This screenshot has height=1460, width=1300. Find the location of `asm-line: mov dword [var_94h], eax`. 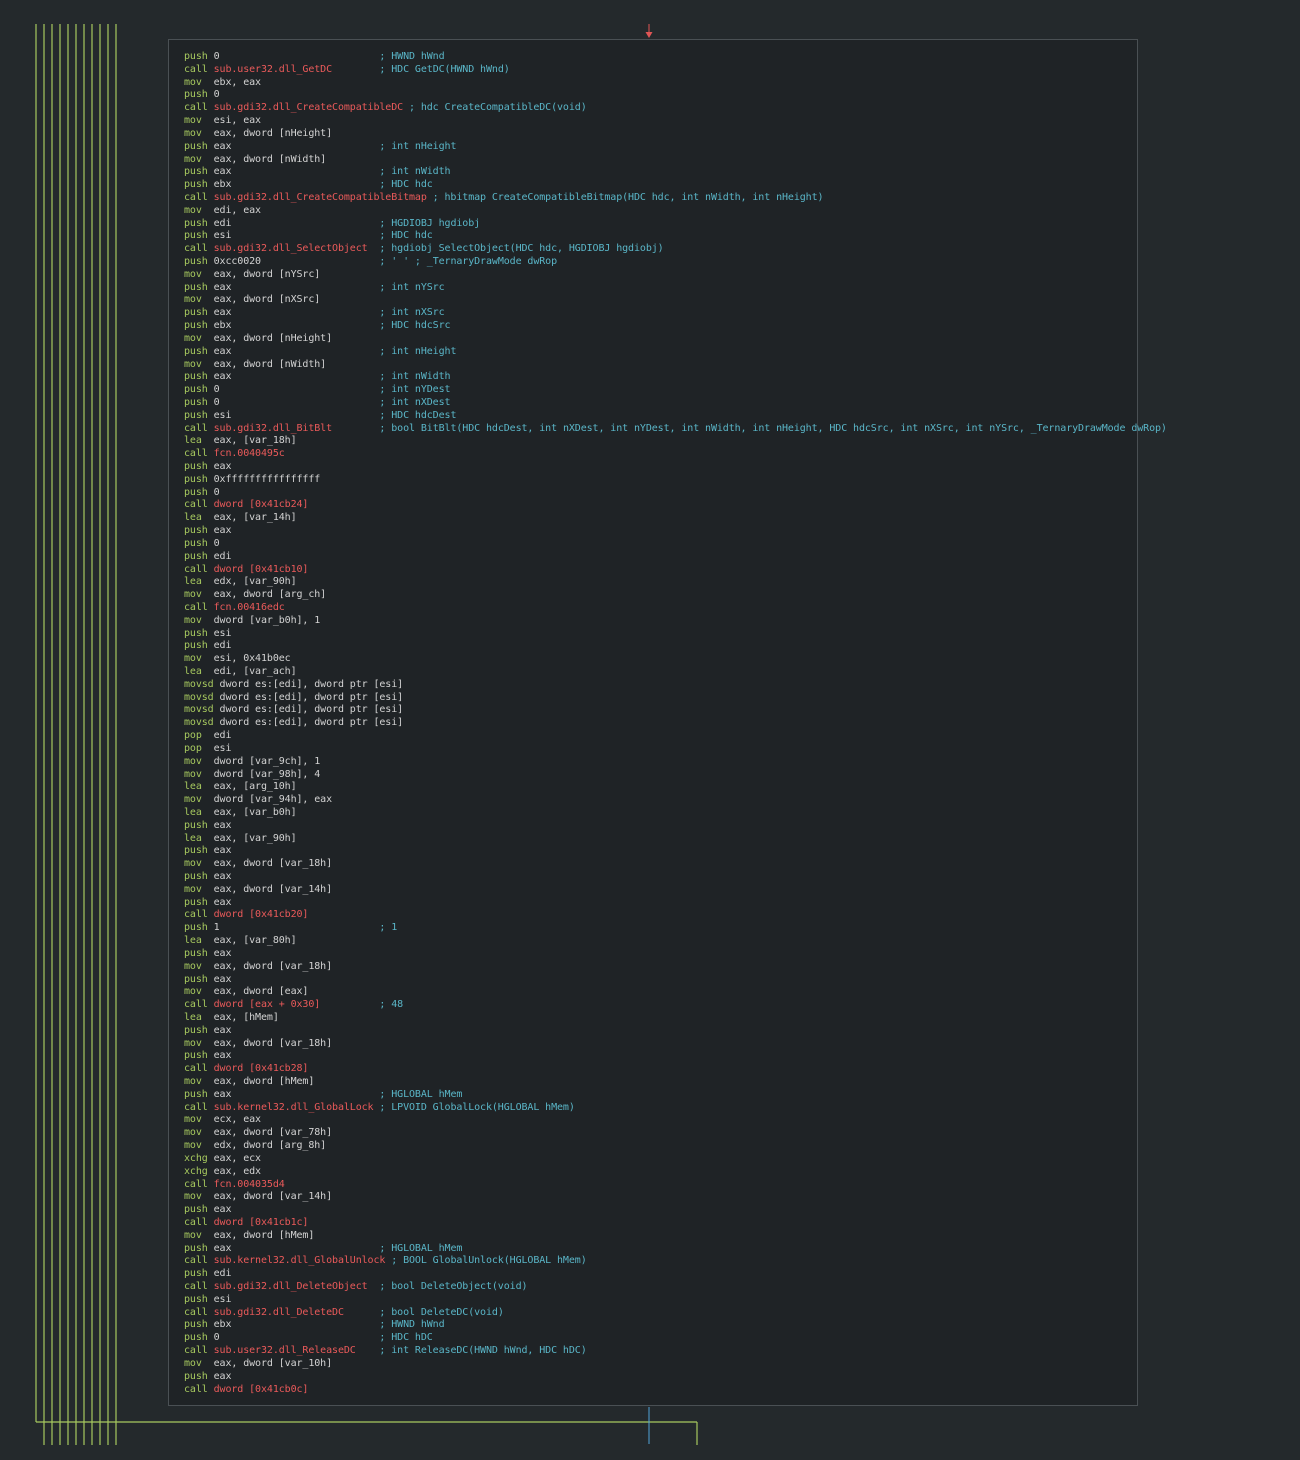

asm-line: mov dword [var_94h], eax is located at coordinates (675, 800).